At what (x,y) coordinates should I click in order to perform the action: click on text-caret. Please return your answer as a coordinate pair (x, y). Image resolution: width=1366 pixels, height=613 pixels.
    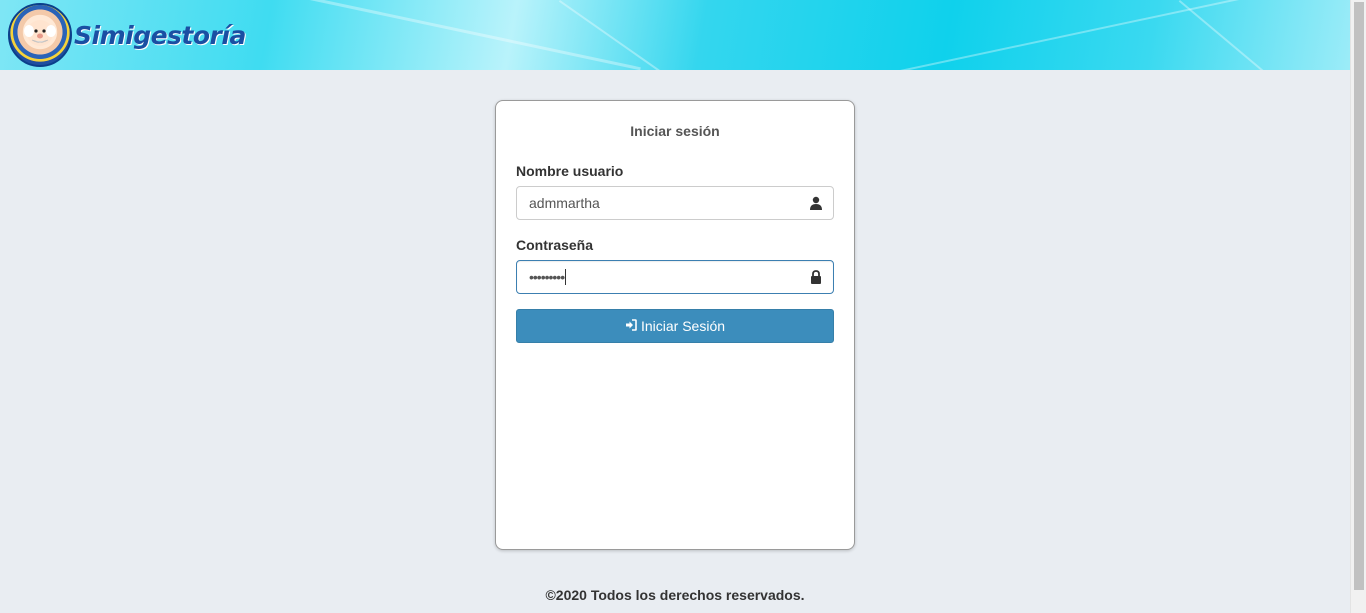
    Looking at the image, I should click on (566, 277).